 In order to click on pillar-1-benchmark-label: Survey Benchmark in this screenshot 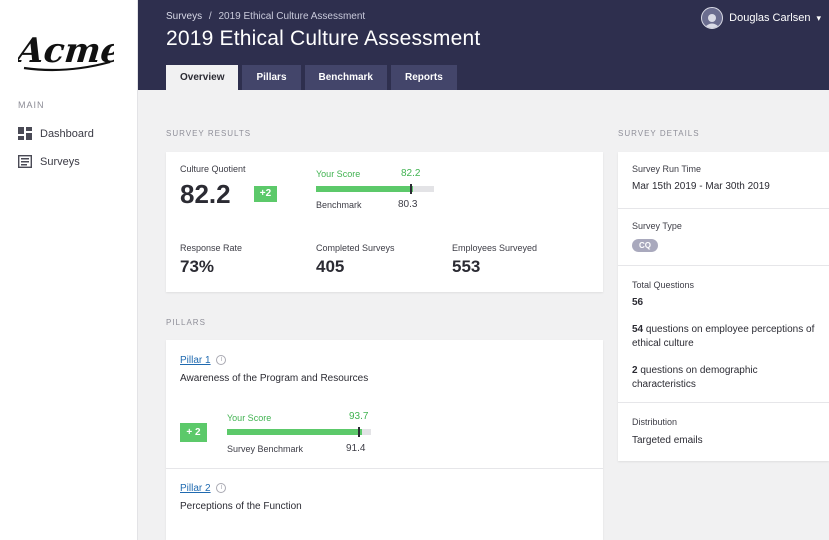, I will do `click(265, 449)`.